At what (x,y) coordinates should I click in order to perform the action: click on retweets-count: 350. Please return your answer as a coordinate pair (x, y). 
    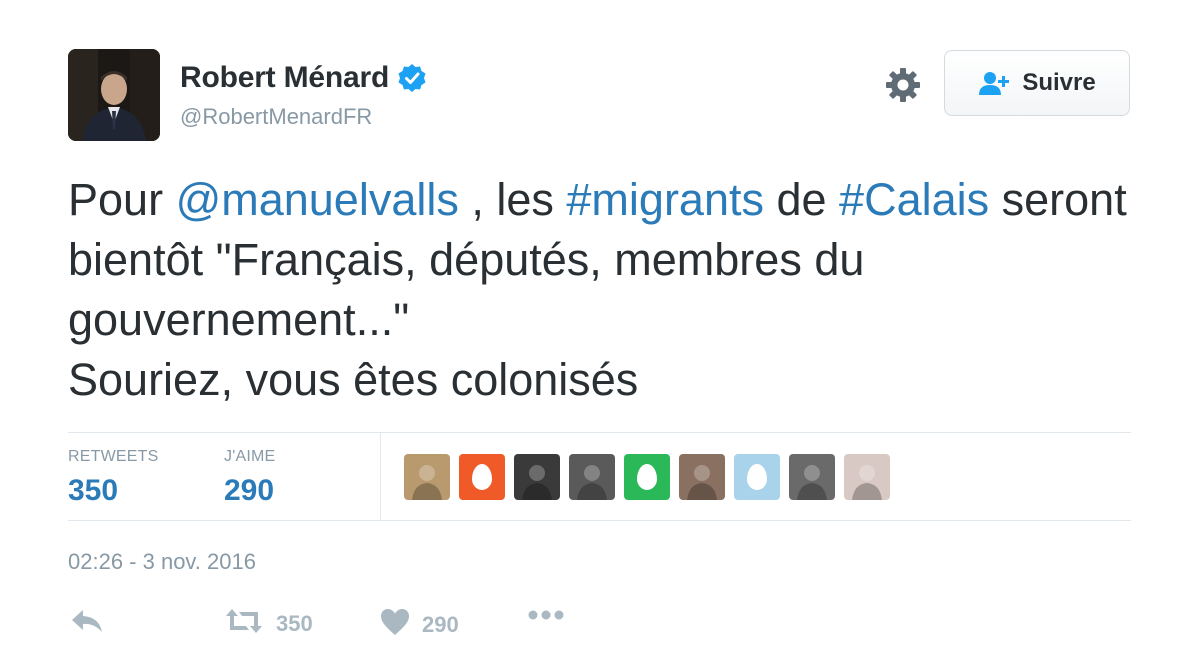
    Looking at the image, I should click on (93, 491).